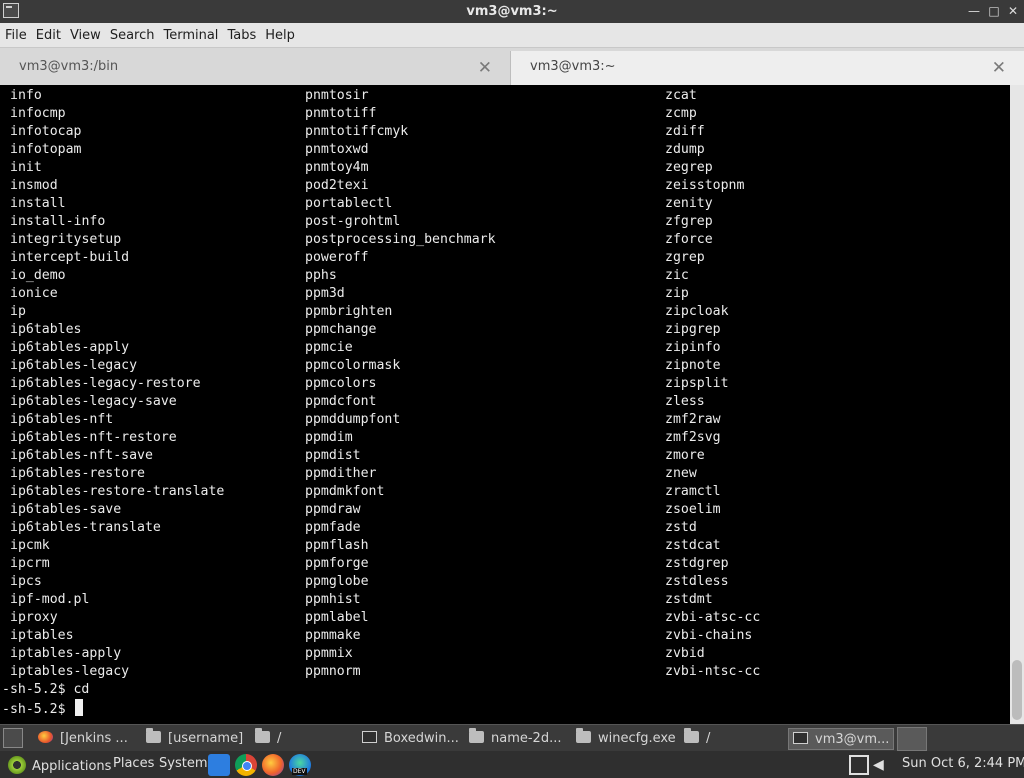  What do you see at coordinates (321, 275) in the screenshot?
I see `file-entry: pphs` at bounding box center [321, 275].